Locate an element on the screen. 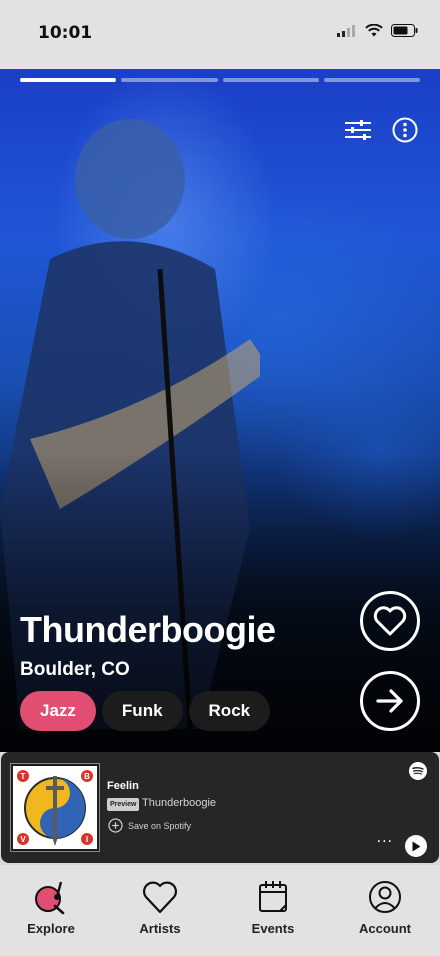 This screenshot has height=956, width=440. player-more-button: ··· is located at coordinates (385, 842).